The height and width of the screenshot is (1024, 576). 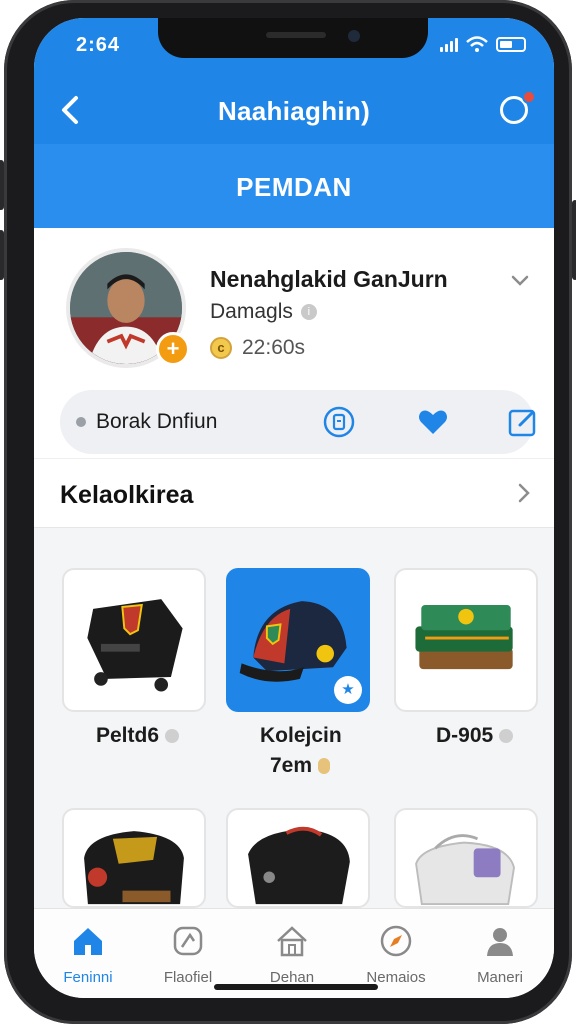 I want to click on house-icon, so click(x=292, y=941).